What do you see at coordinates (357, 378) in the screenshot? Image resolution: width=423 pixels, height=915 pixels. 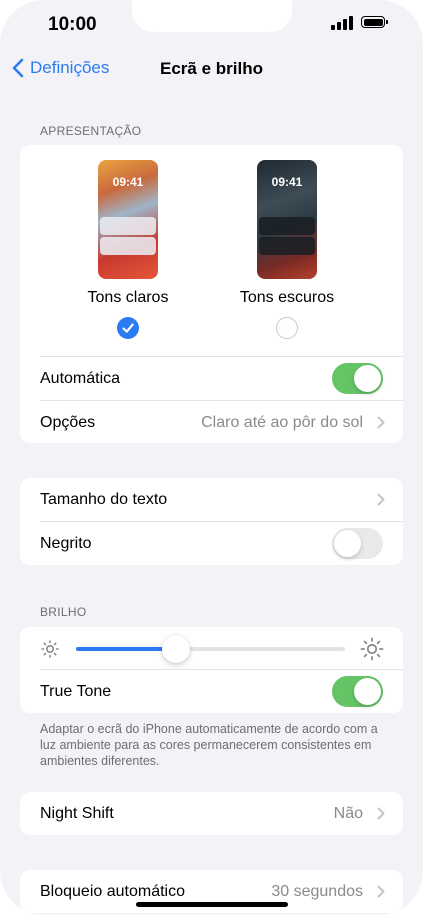 I see `automatic-toggle` at bounding box center [357, 378].